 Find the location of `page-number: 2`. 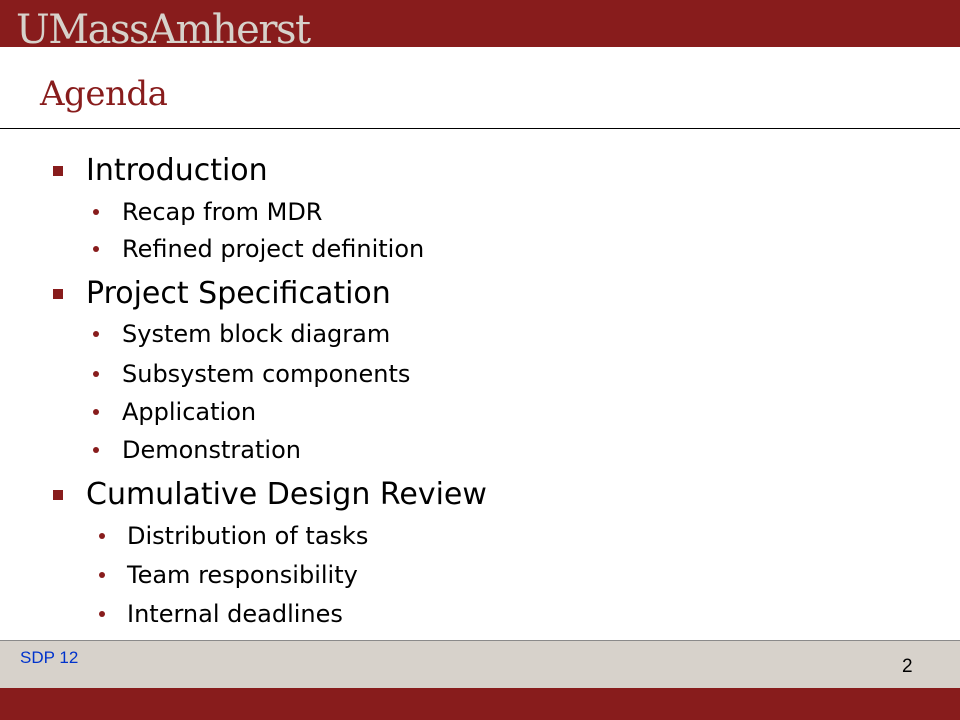

page-number: 2 is located at coordinates (907, 666).